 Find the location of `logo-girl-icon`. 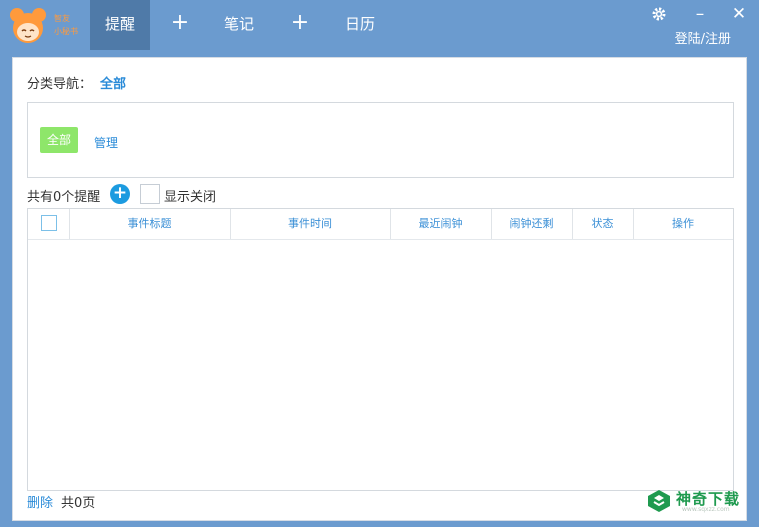

logo-girl-icon is located at coordinates (28, 25).